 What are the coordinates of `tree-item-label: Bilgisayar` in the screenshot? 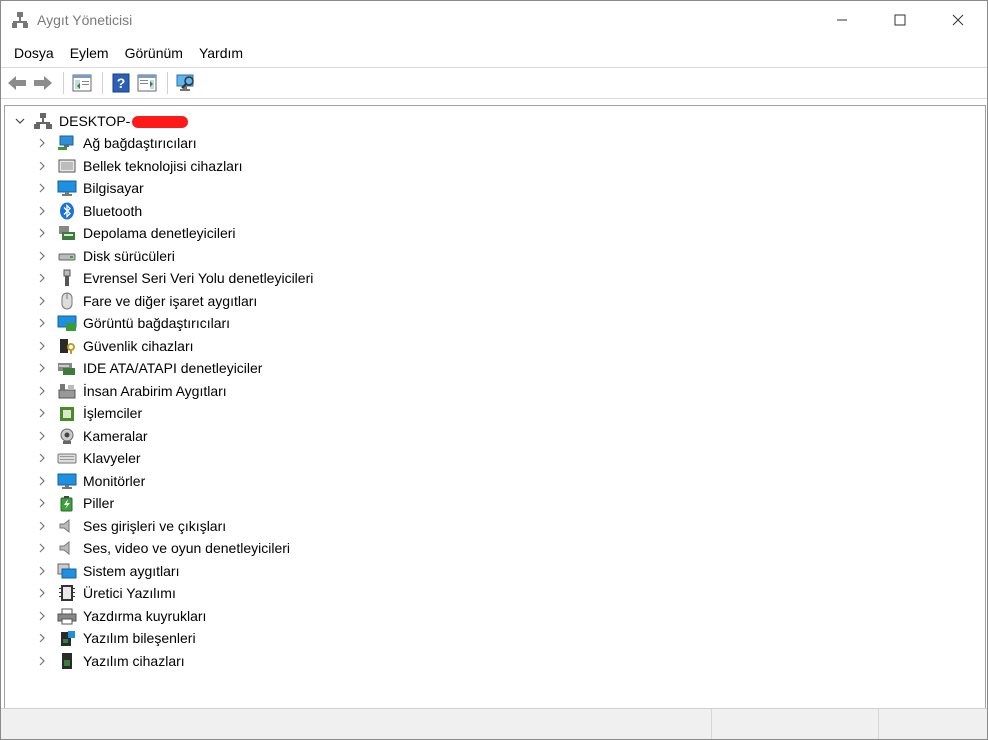 It's located at (113, 188).